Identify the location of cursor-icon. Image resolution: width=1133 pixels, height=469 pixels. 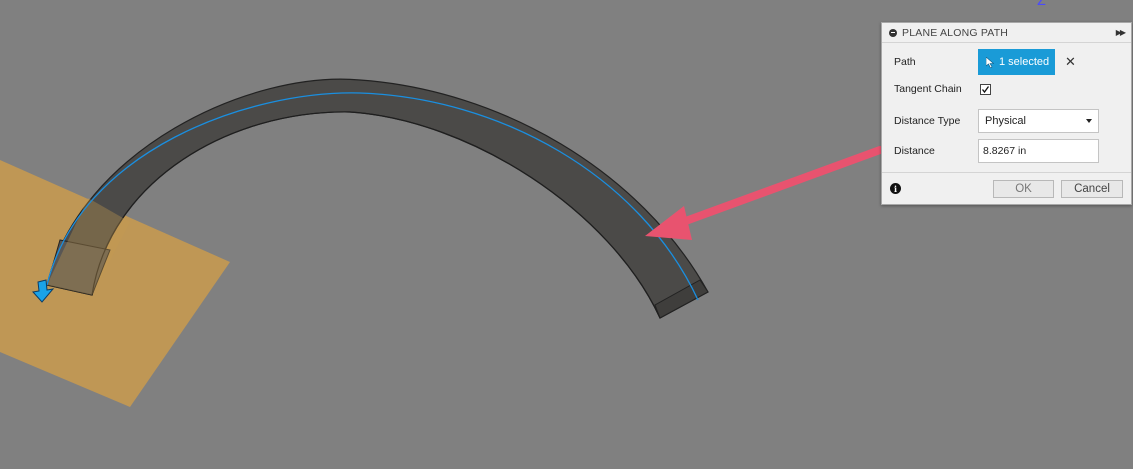
(990, 62).